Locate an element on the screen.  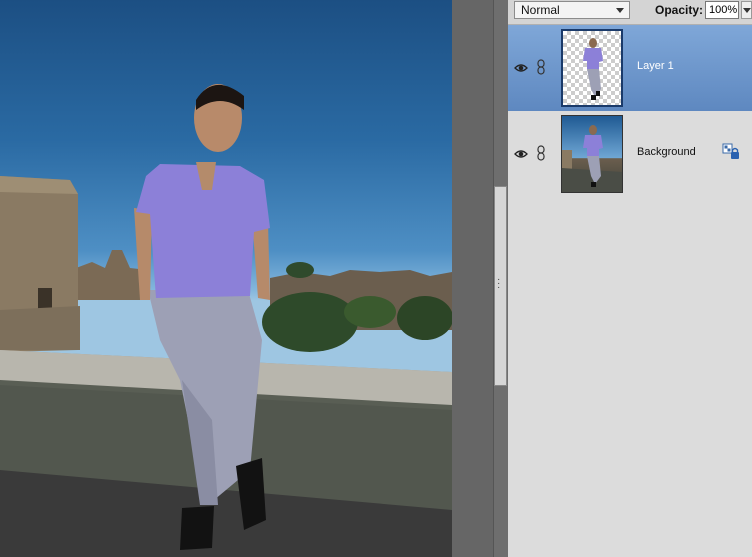
layers-panel-toolbar: Normal Opacity: 100% is located at coordinates (630, 12).